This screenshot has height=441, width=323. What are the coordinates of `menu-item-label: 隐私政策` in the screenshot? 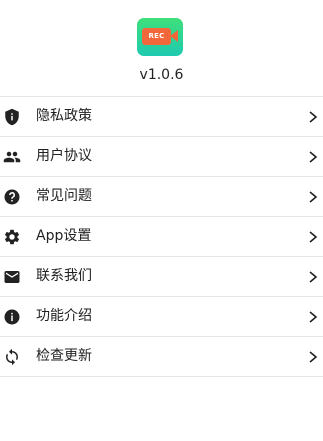 It's located at (64, 116).